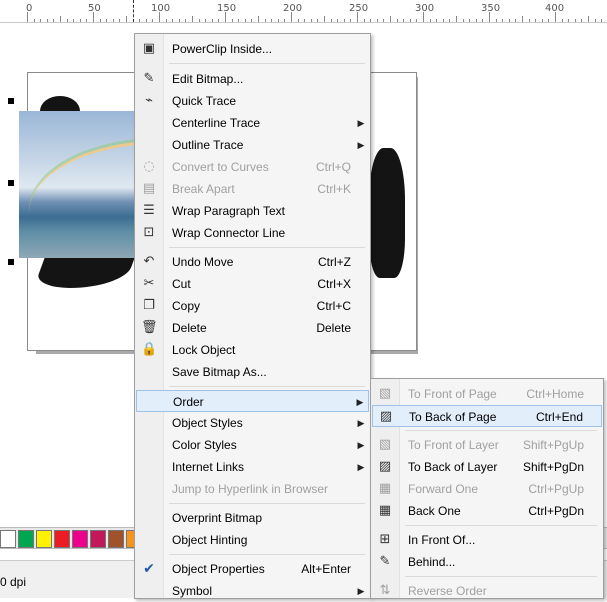 Image resolution: width=607 pixels, height=602 pixels. I want to click on context-menu-item-internet-links: Internet Links ▶, so click(252, 467).